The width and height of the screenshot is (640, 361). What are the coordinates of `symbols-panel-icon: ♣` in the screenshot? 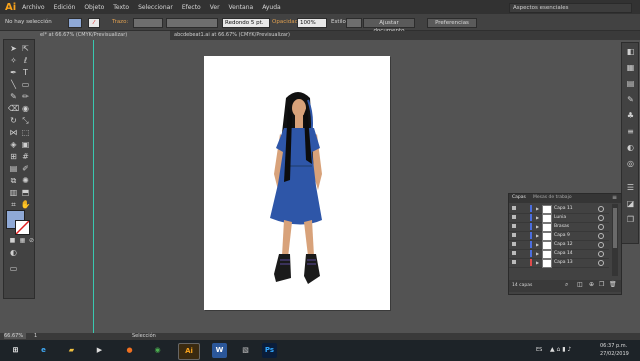 It's located at (630, 116).